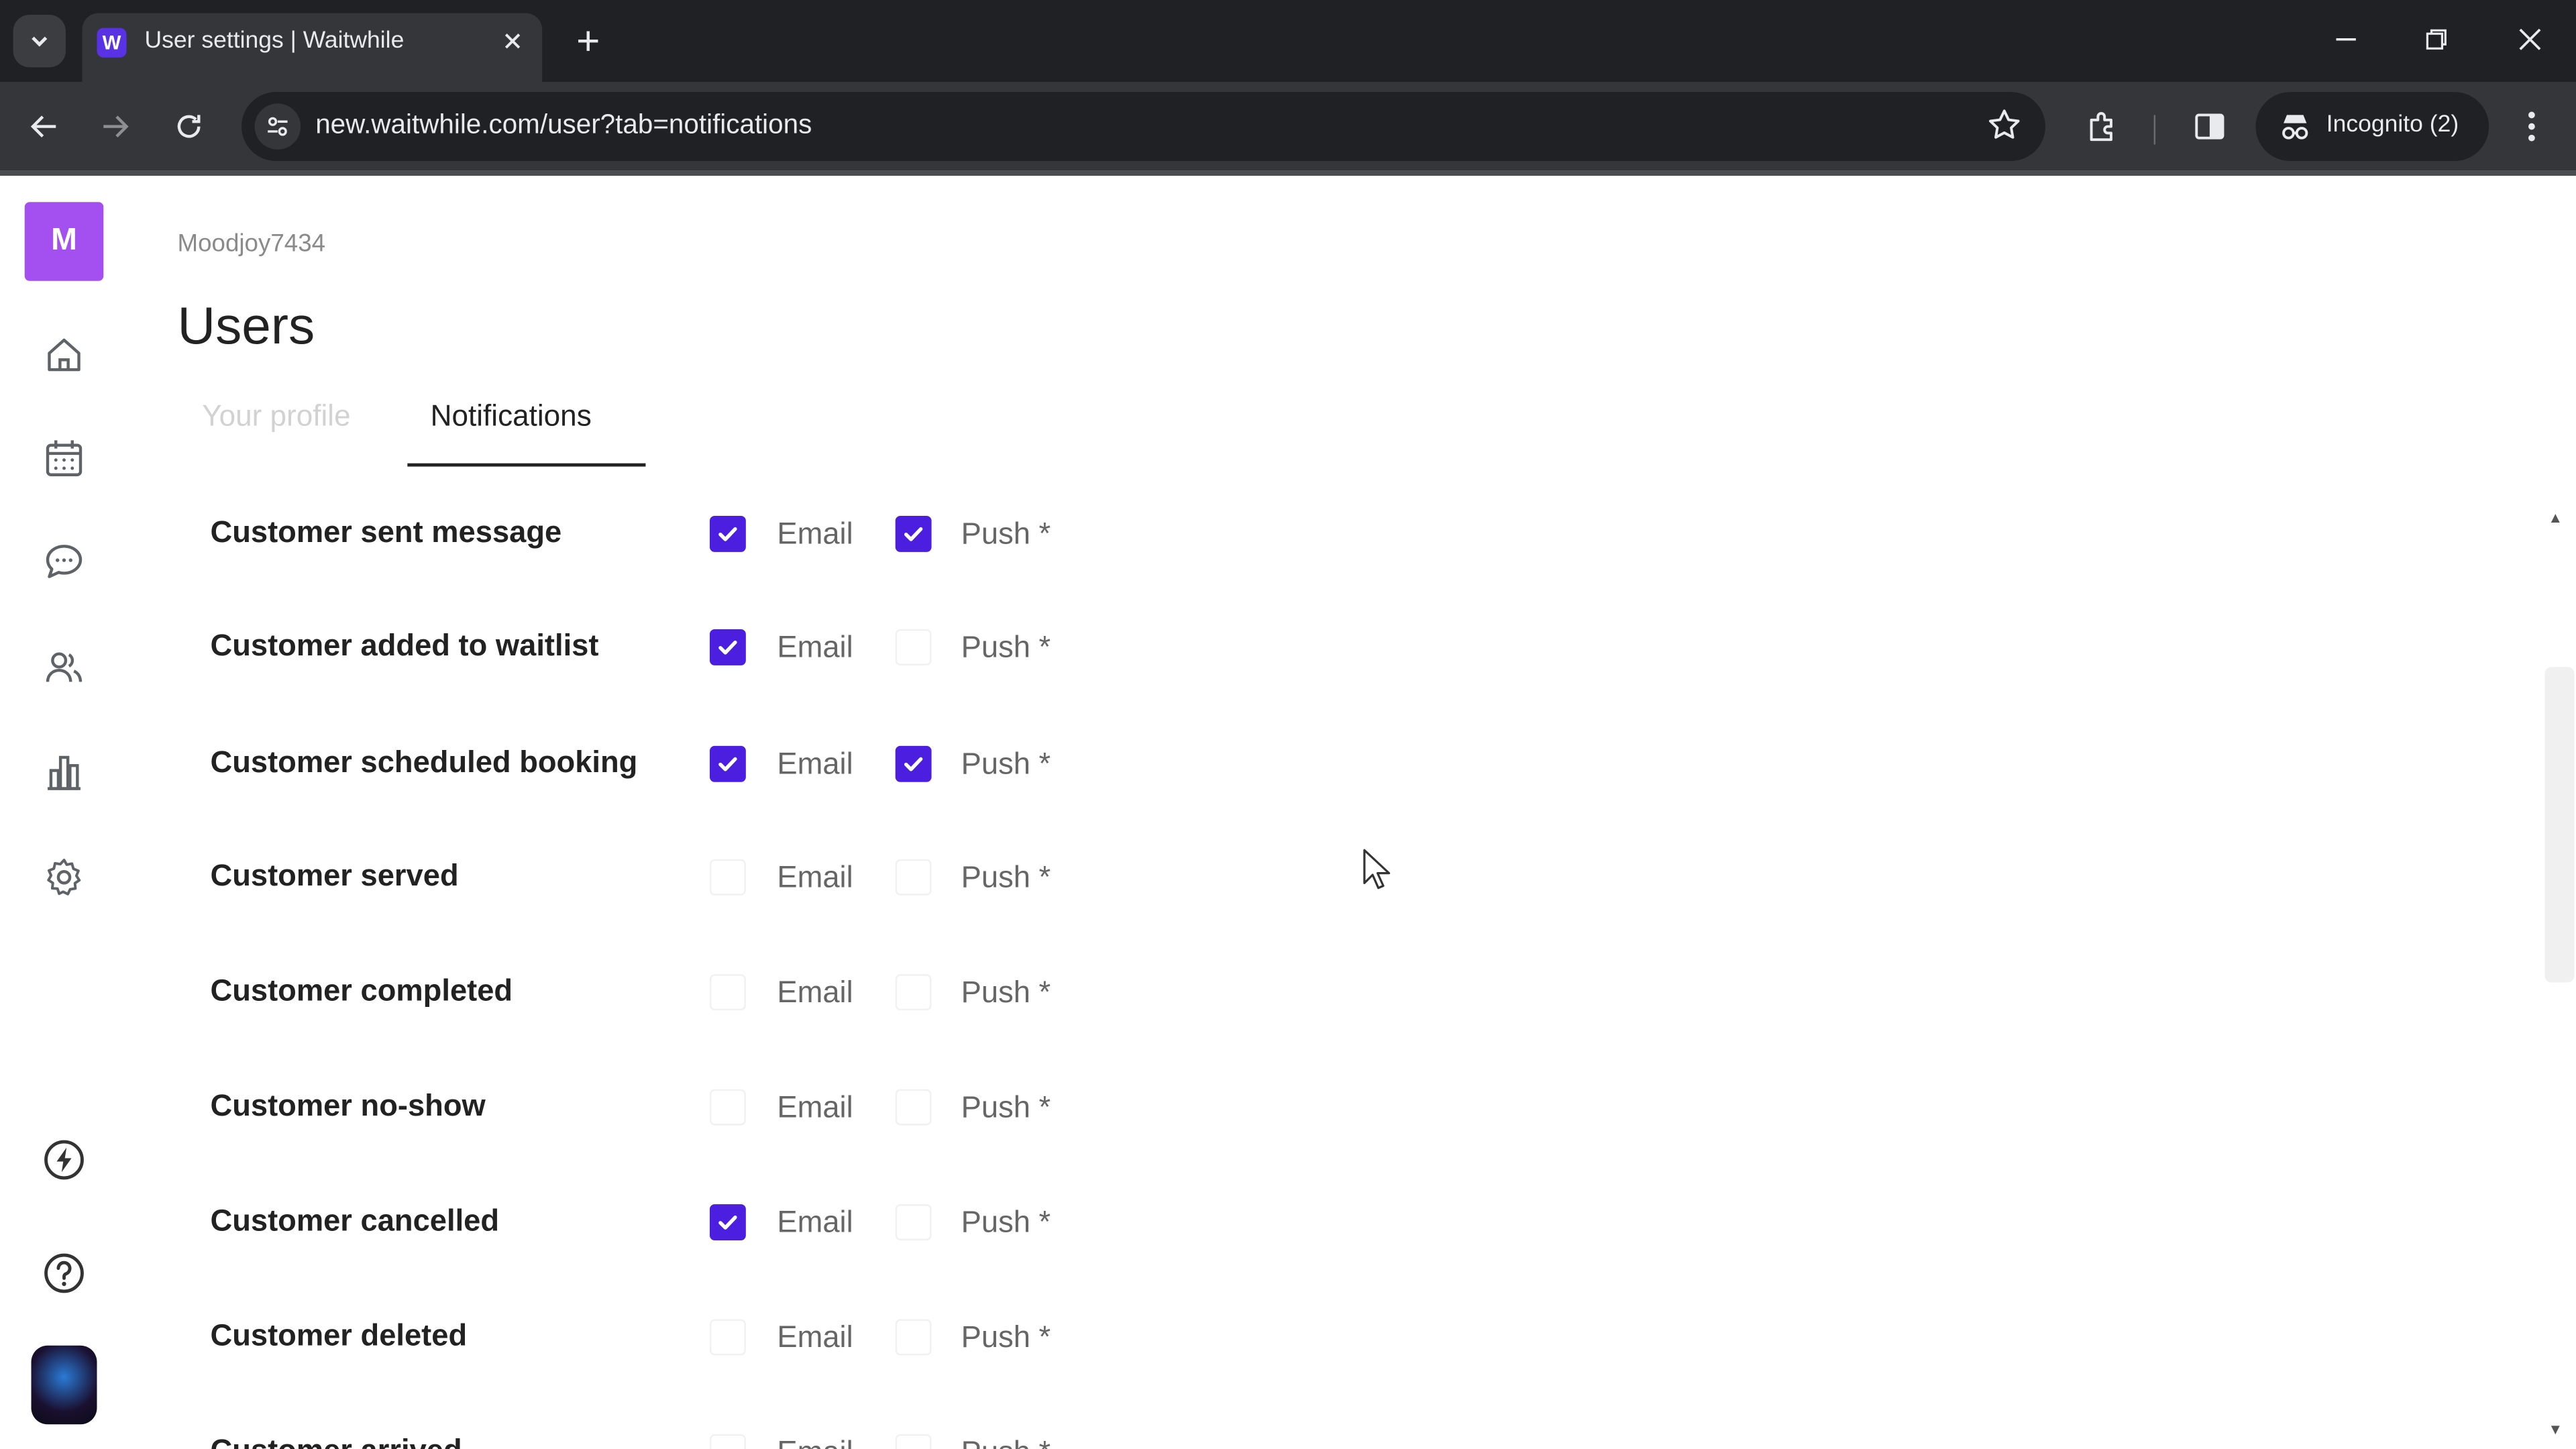  Describe the element at coordinates (115, 126) in the screenshot. I see `forward-button` at that location.